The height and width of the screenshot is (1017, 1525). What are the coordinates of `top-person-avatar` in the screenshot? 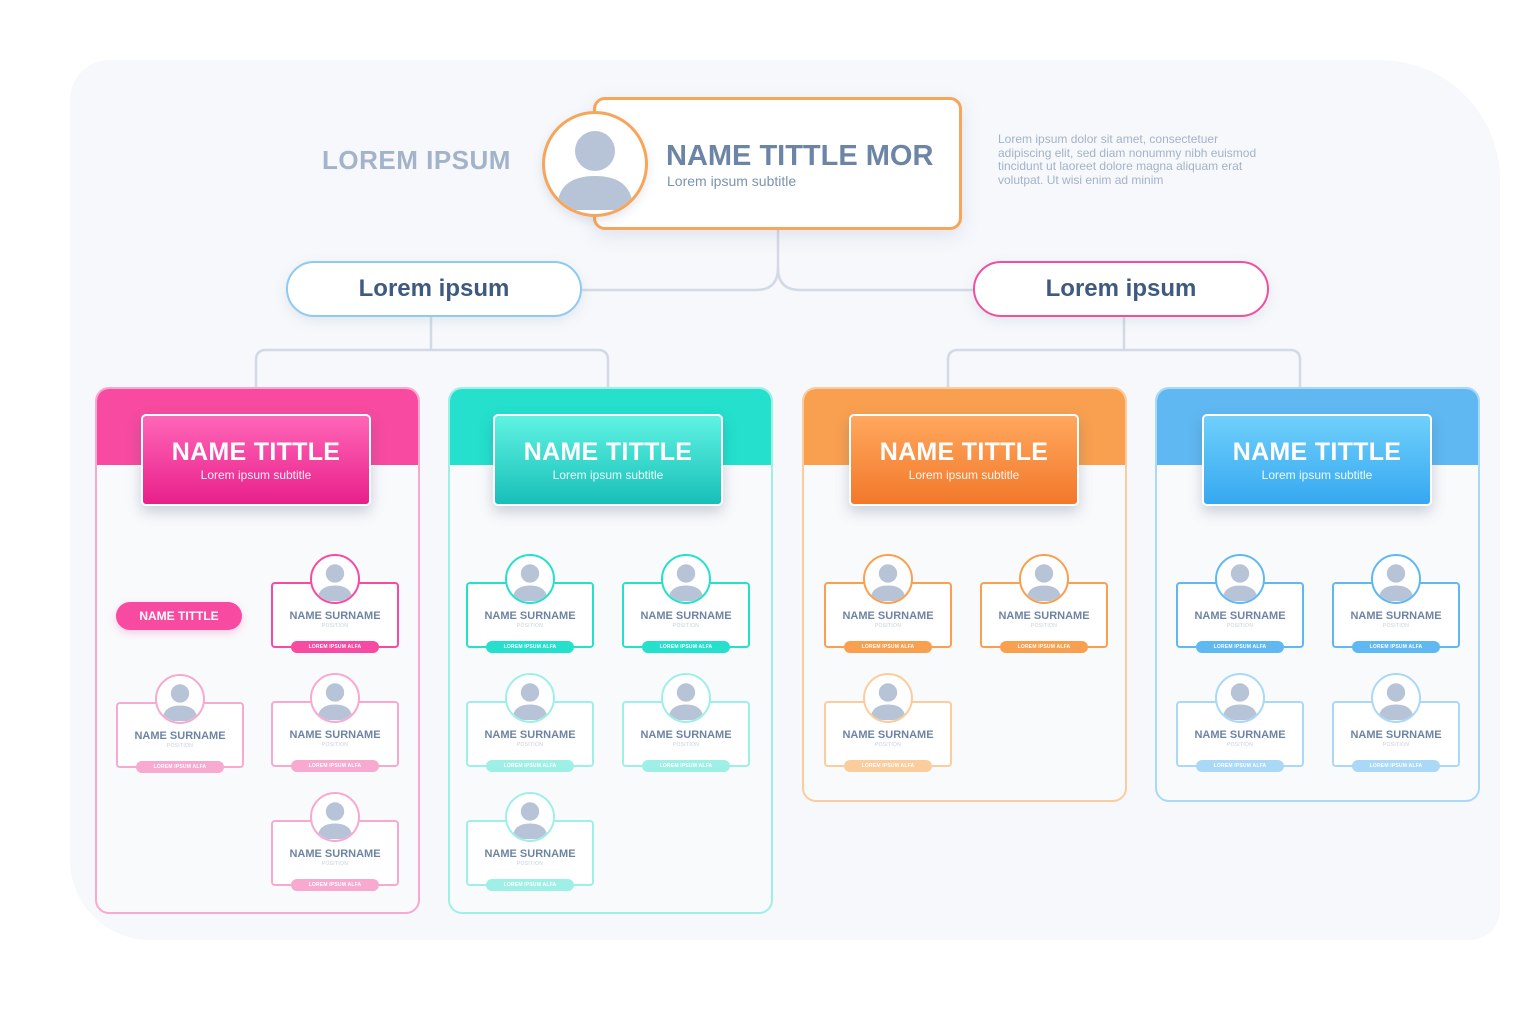 It's located at (595, 164).